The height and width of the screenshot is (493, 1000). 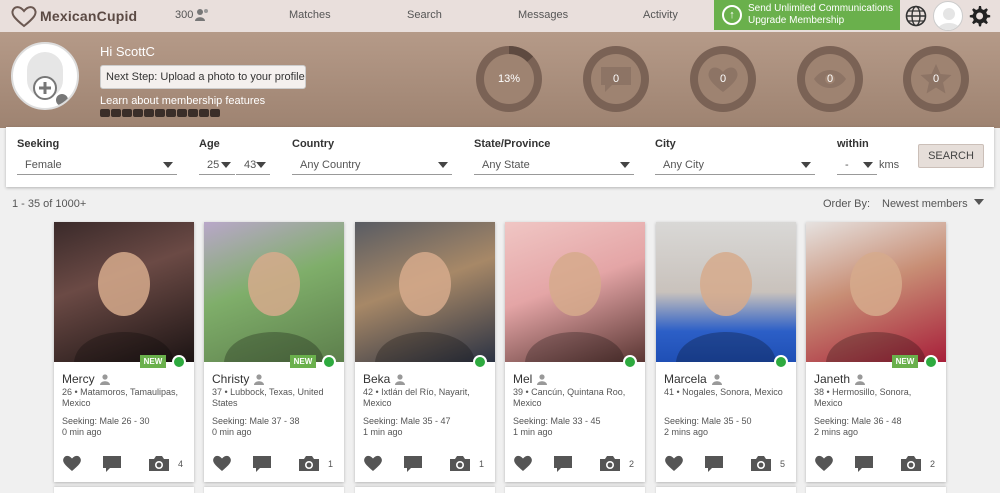 I want to click on profile-location: 41 • Nogales, Sonora, Mexico, so click(x=723, y=392).